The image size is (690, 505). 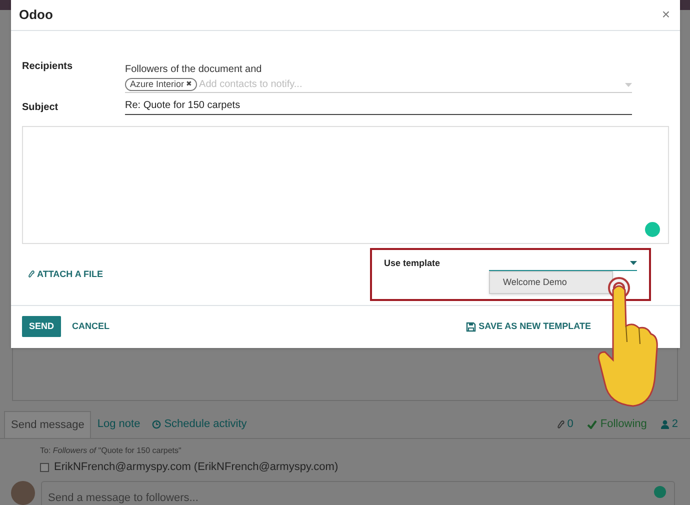 What do you see at coordinates (666, 15) in the screenshot?
I see `close-button: ×` at bounding box center [666, 15].